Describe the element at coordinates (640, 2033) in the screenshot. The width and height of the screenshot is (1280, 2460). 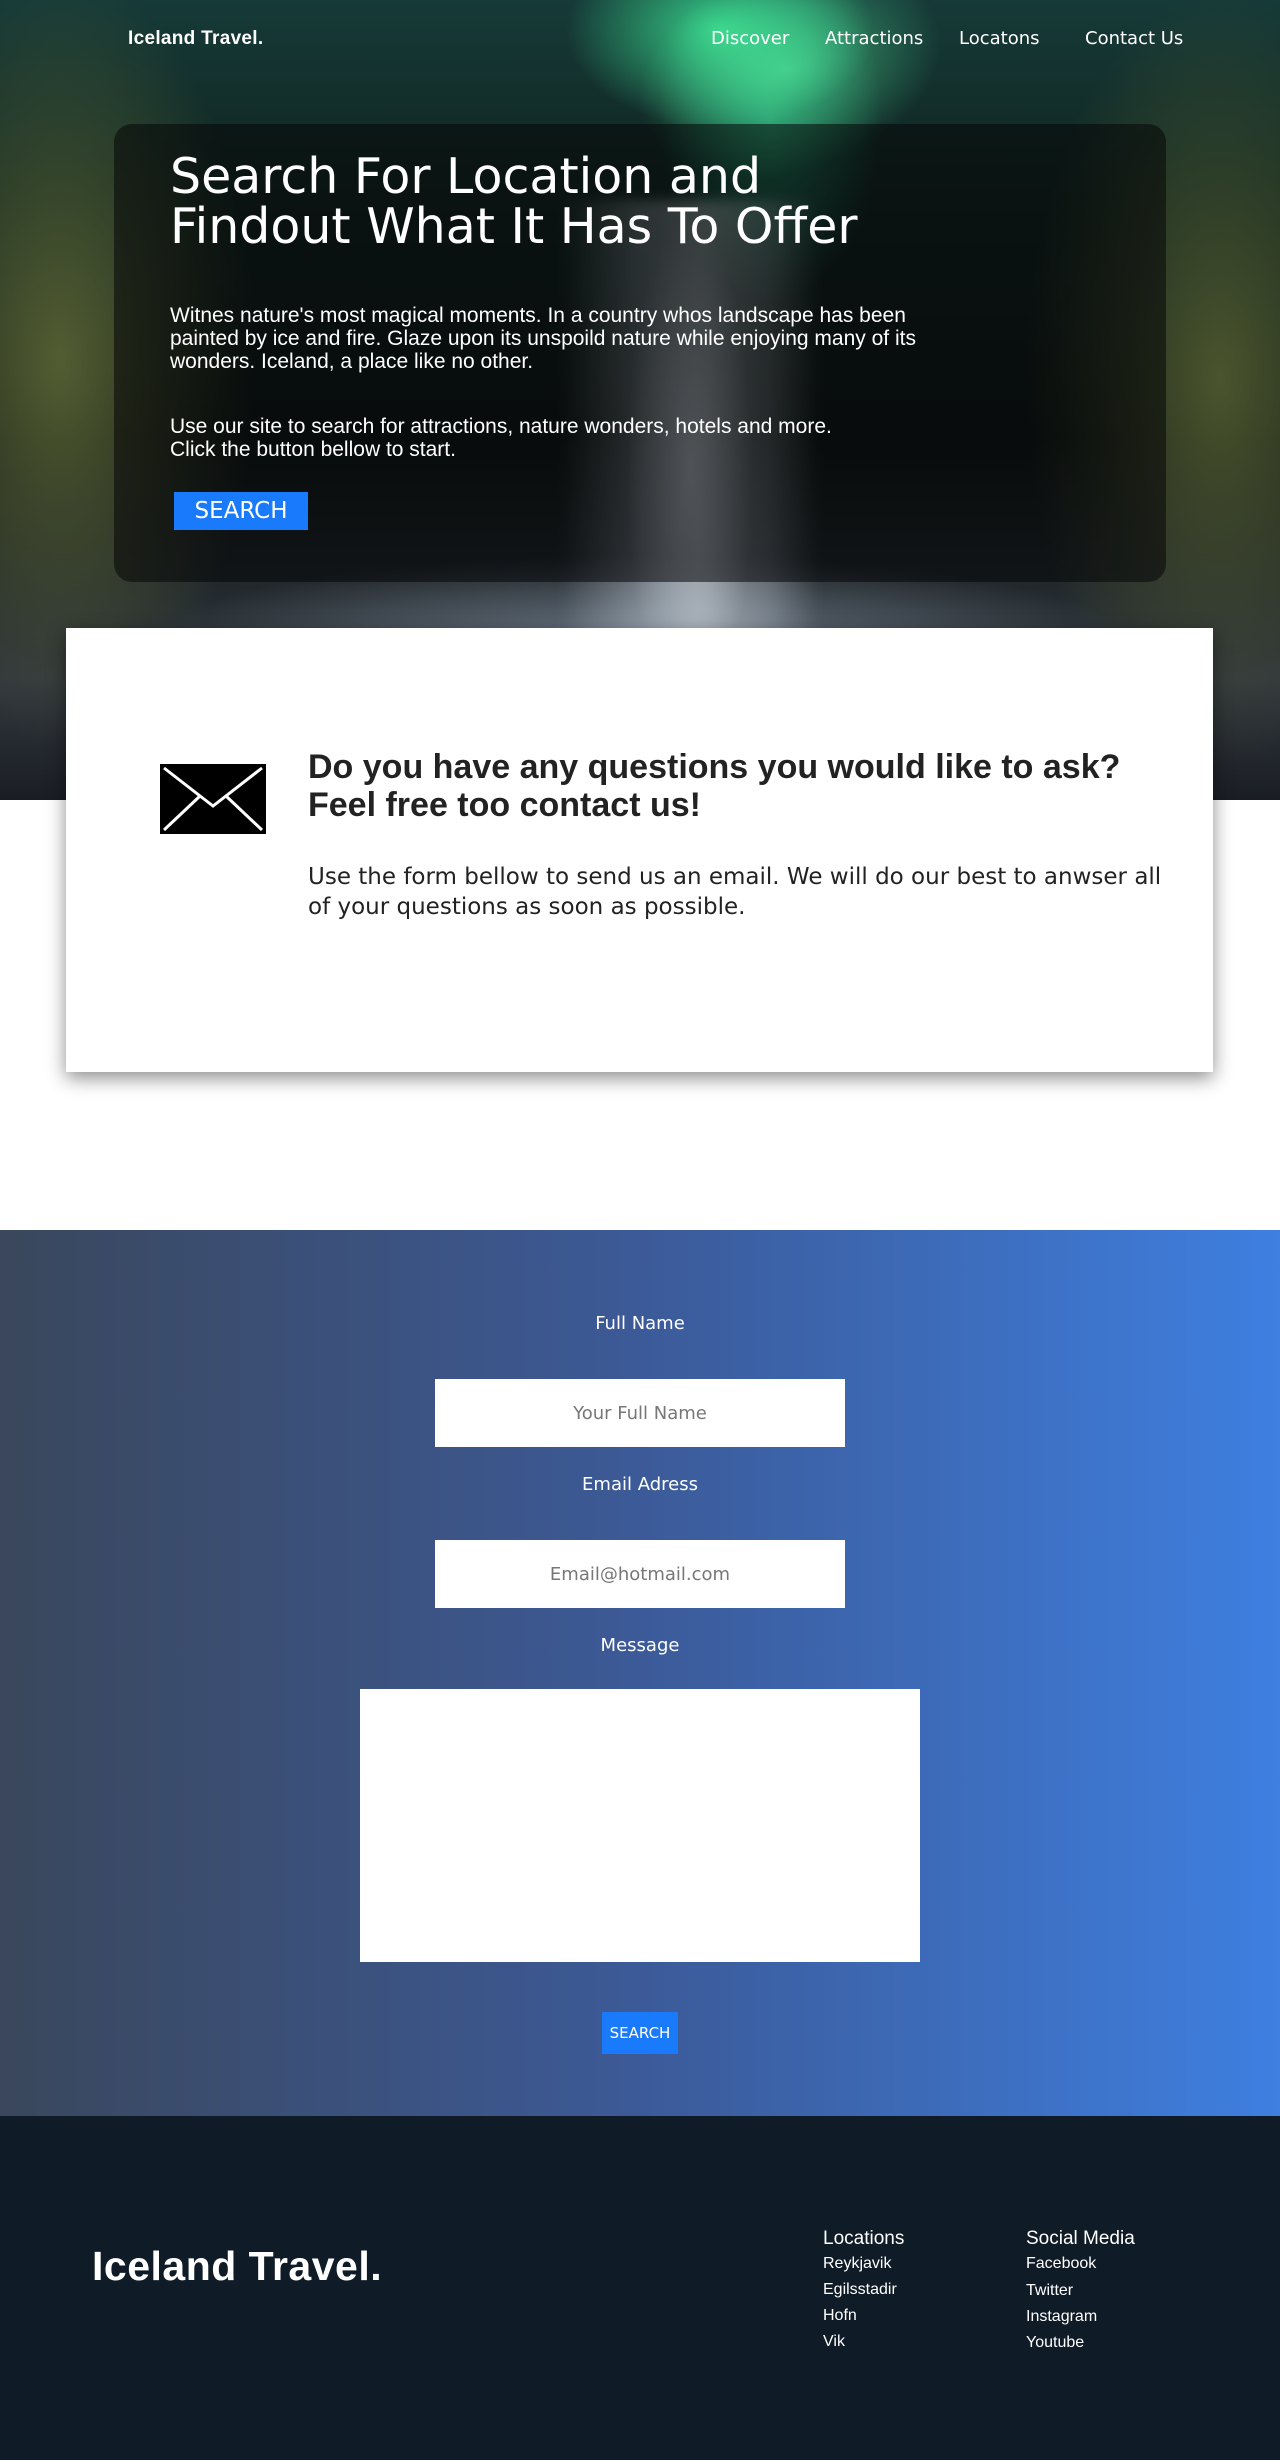
I see `form-submit-button: SEARCH` at that location.